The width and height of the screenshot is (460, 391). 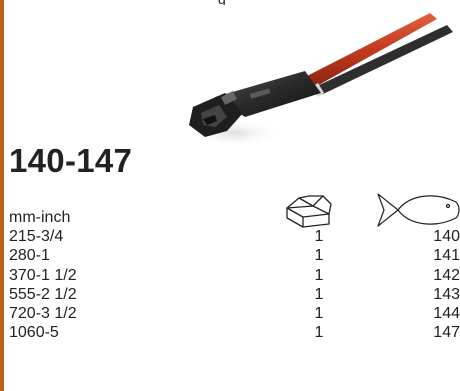 What do you see at coordinates (34, 333) in the screenshot?
I see `size-cell: 1060-5` at bounding box center [34, 333].